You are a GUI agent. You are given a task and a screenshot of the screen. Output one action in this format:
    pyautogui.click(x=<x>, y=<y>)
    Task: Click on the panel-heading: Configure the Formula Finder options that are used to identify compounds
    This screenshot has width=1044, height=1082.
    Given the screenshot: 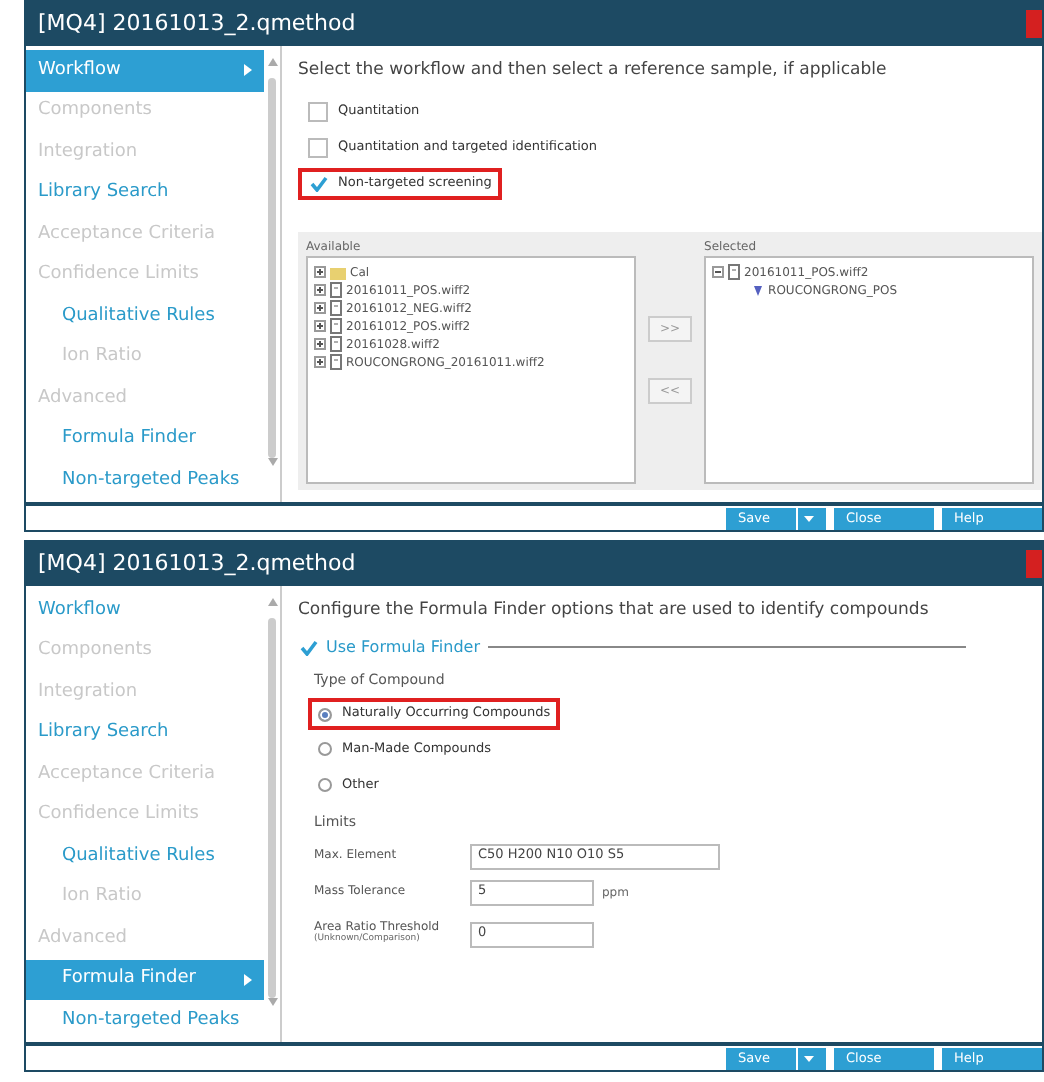 What is the action you would take?
    pyautogui.click(x=614, y=611)
    